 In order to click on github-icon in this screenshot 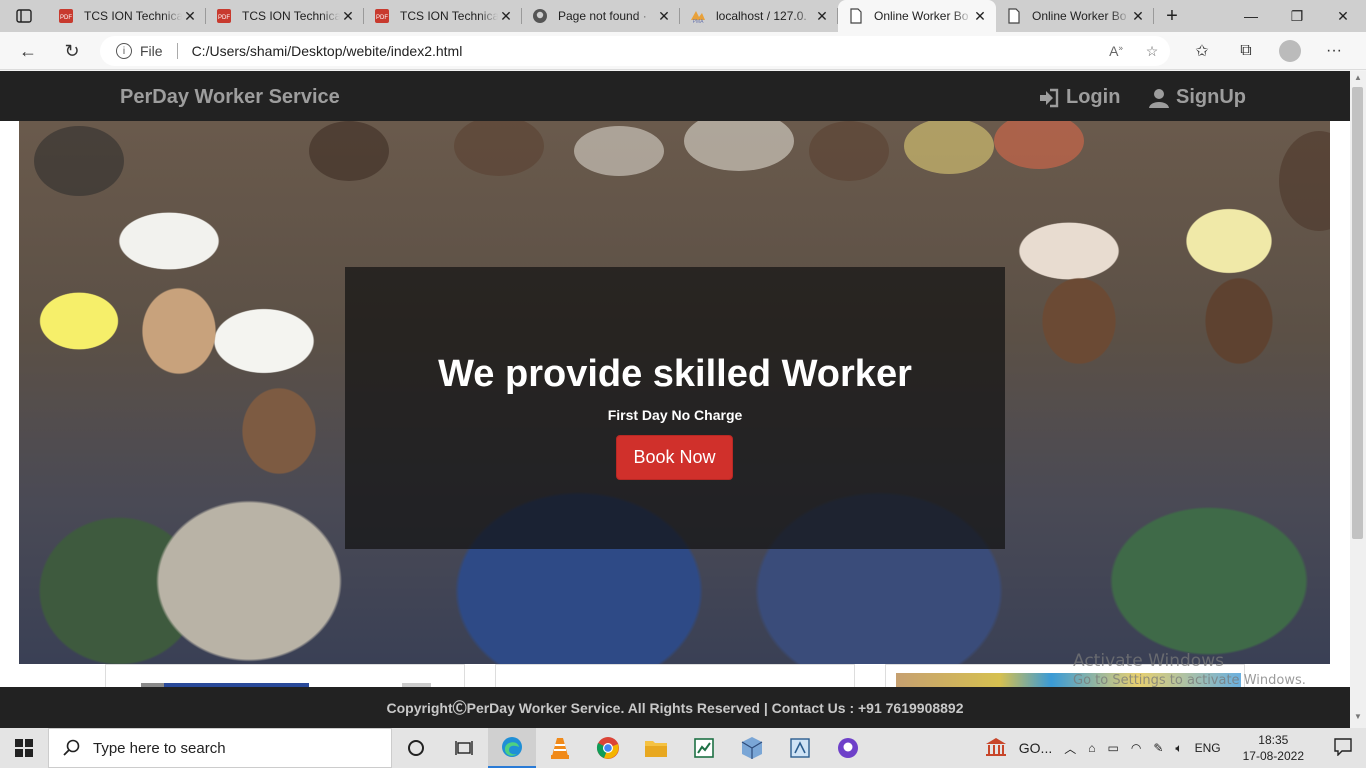, I will do `click(540, 16)`.